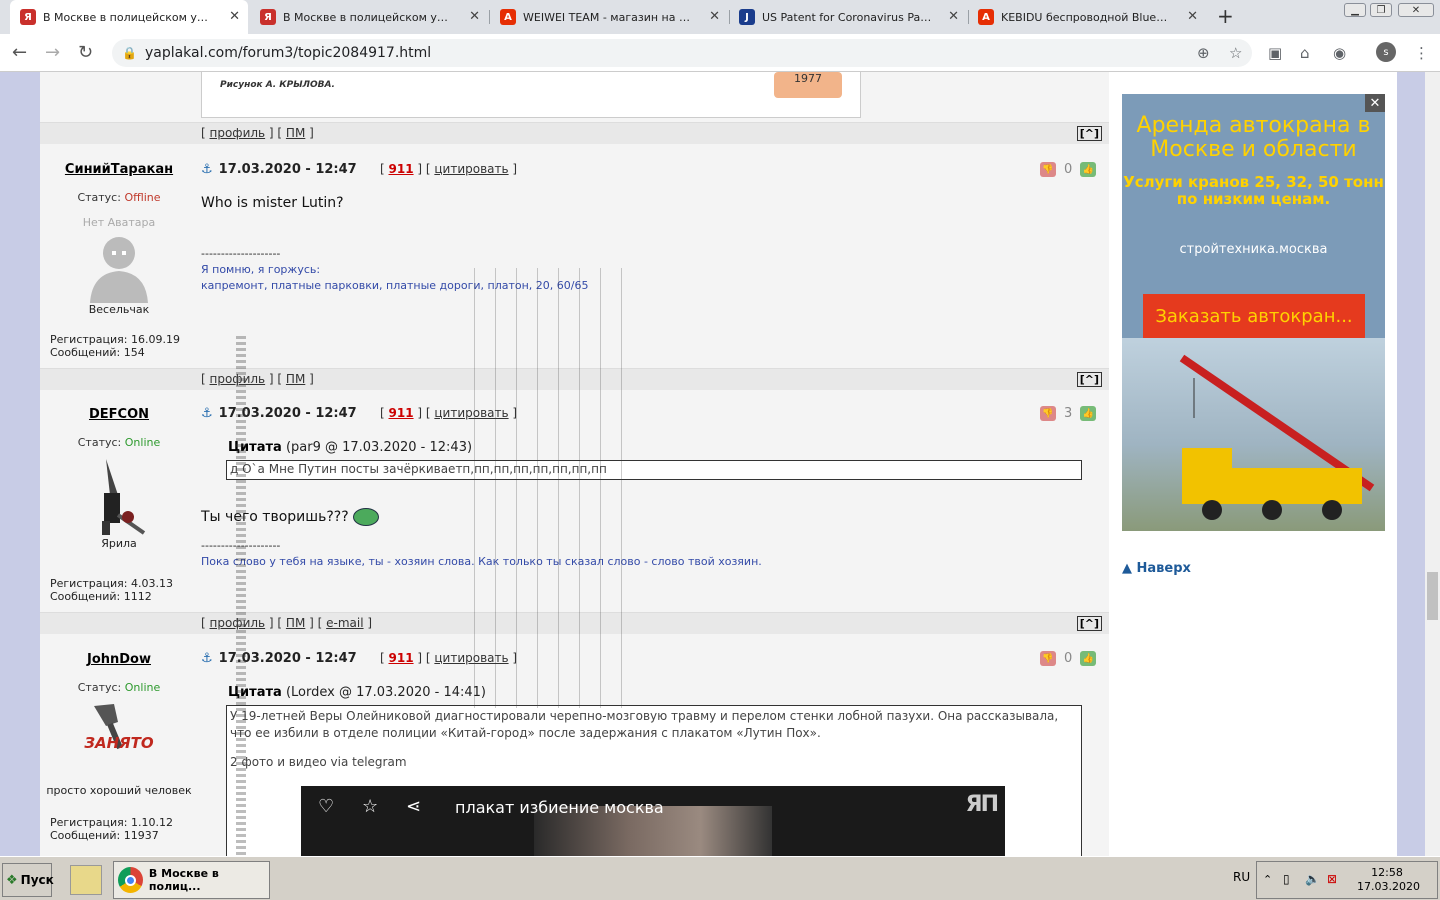  I want to click on share-icon: ⋖, so click(413, 806).